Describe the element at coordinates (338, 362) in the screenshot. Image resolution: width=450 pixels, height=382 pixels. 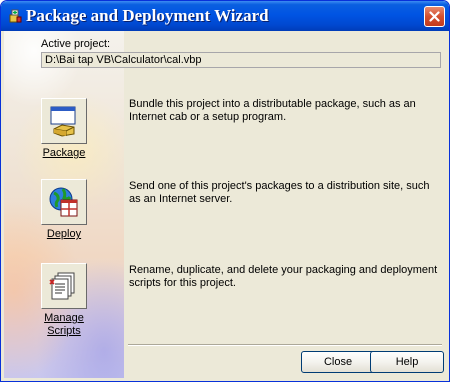
I see `close-button: Close` at that location.